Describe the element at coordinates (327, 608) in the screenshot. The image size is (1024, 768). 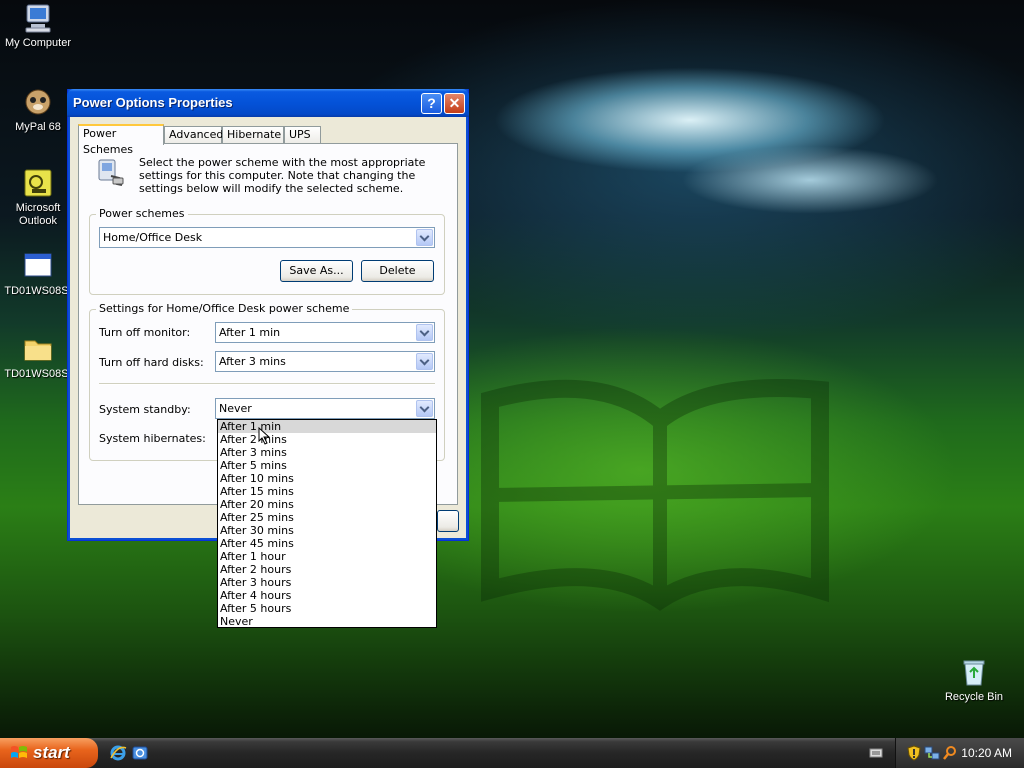
I see `dropdown-option: After 5 hours` at that location.